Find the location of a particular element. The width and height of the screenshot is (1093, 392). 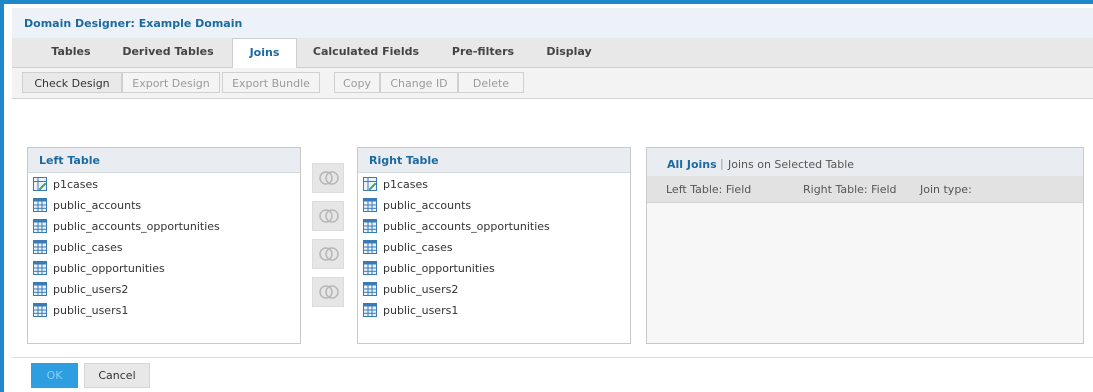

left-outer-join-button is located at coordinates (328, 216).